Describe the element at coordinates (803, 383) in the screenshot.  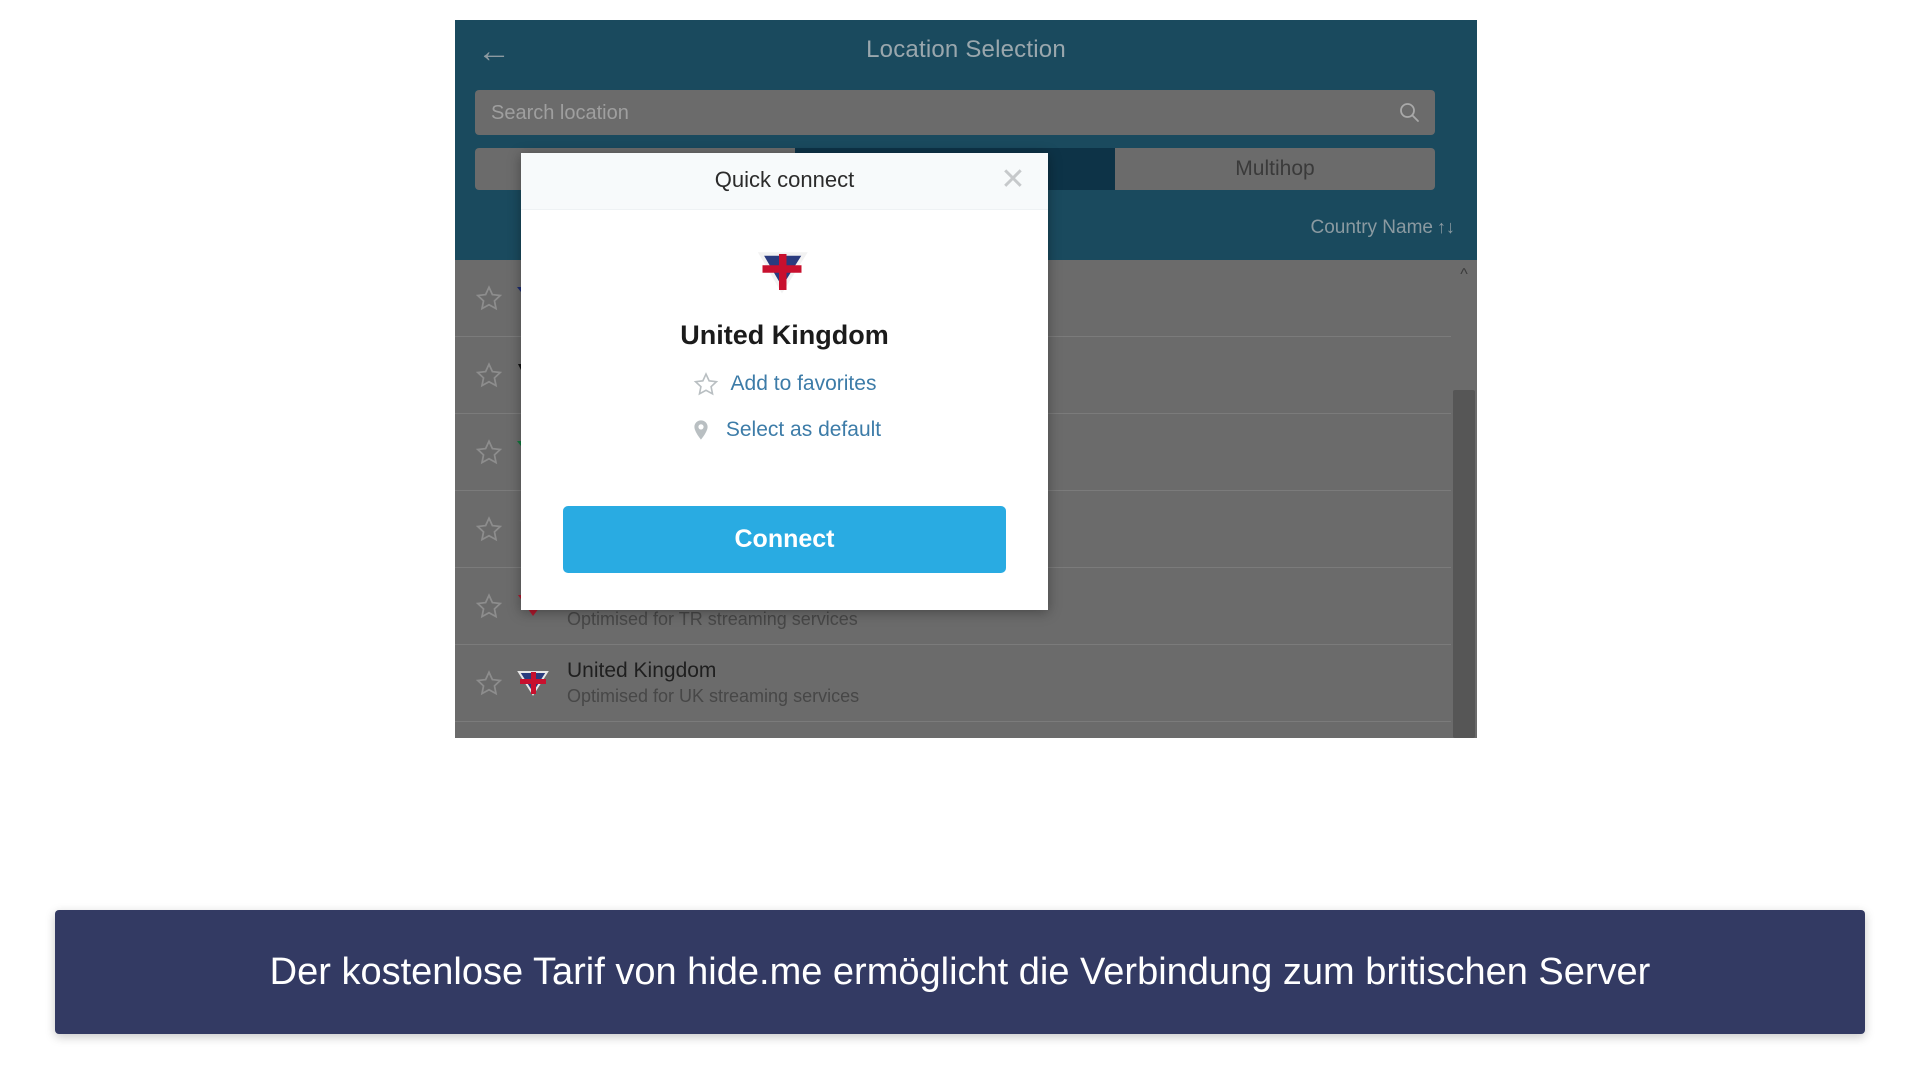
I see `add-to-favorites-label: Add to favorites` at that location.